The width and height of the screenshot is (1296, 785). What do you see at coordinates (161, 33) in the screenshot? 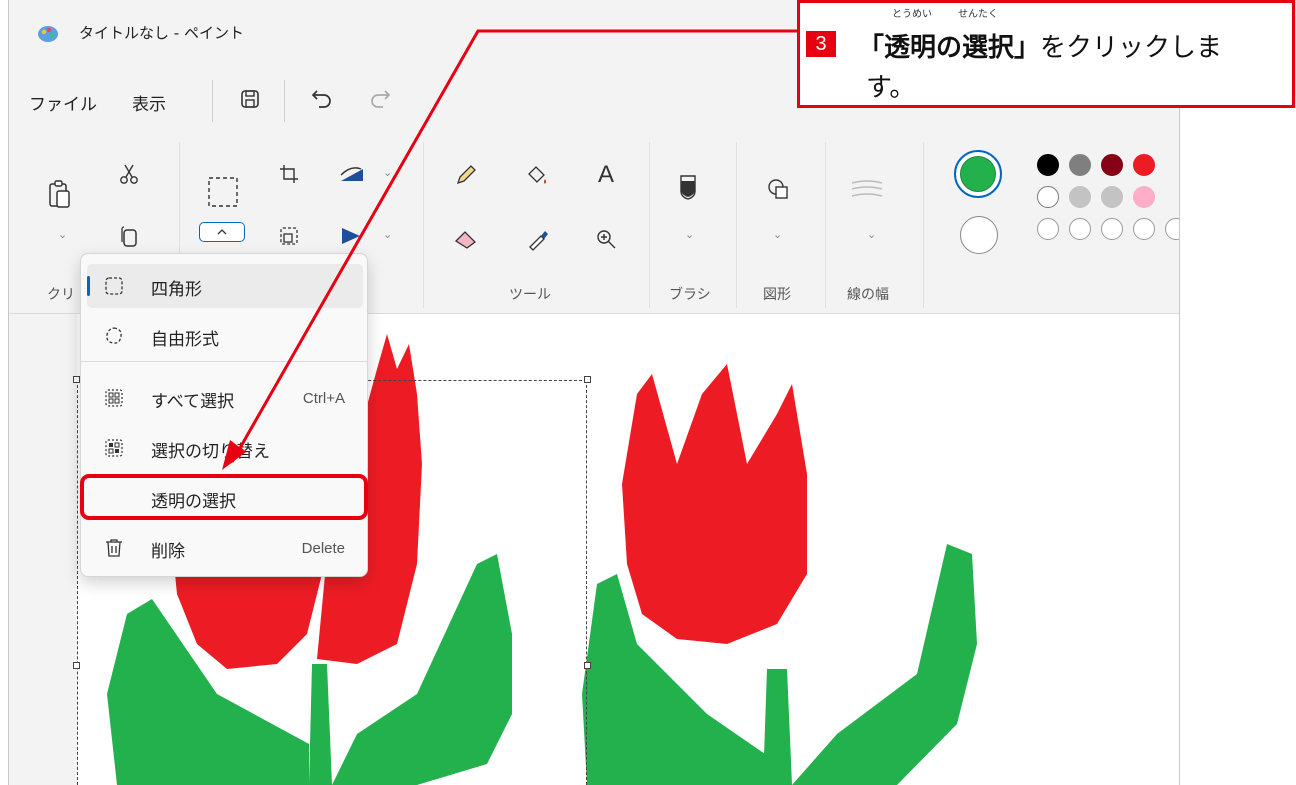
I see `window-title: タイトルなし - ペイント` at bounding box center [161, 33].